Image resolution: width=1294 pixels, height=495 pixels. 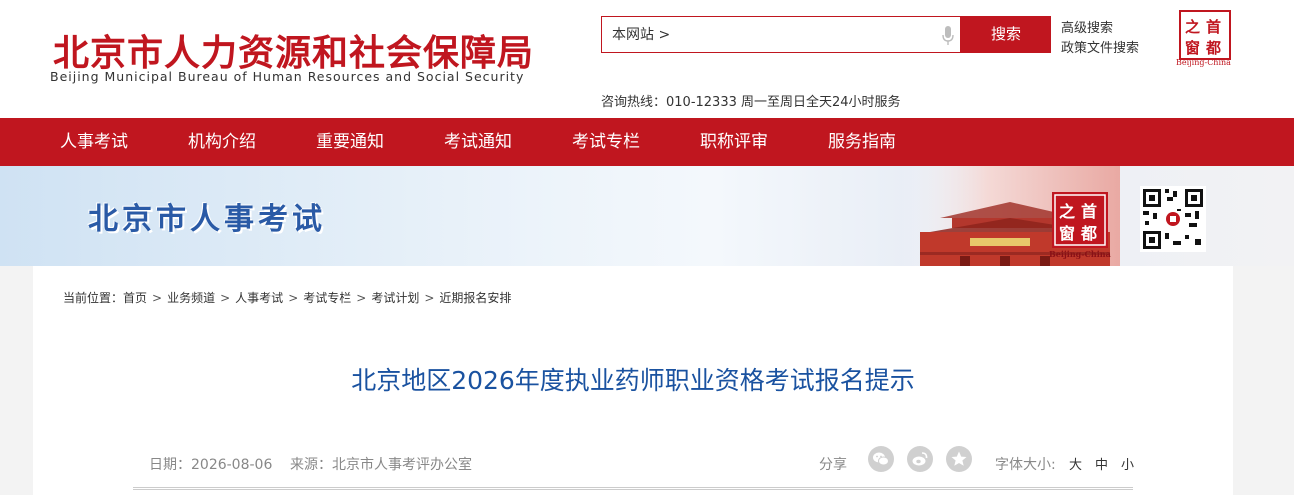 I want to click on wechat-icon, so click(x=881, y=459).